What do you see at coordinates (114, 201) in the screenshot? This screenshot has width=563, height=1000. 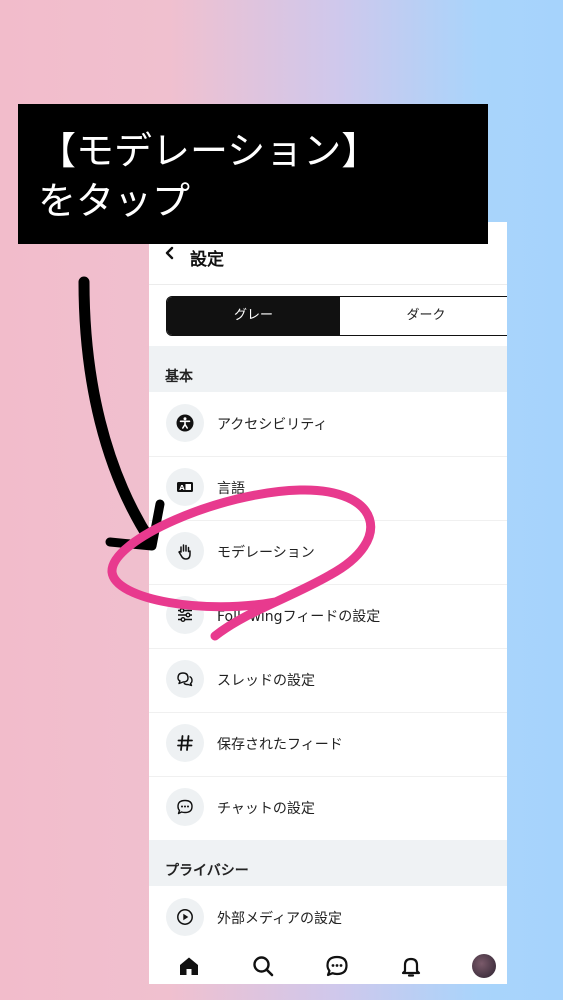 I see `callout-line-2: をタップ` at bounding box center [114, 201].